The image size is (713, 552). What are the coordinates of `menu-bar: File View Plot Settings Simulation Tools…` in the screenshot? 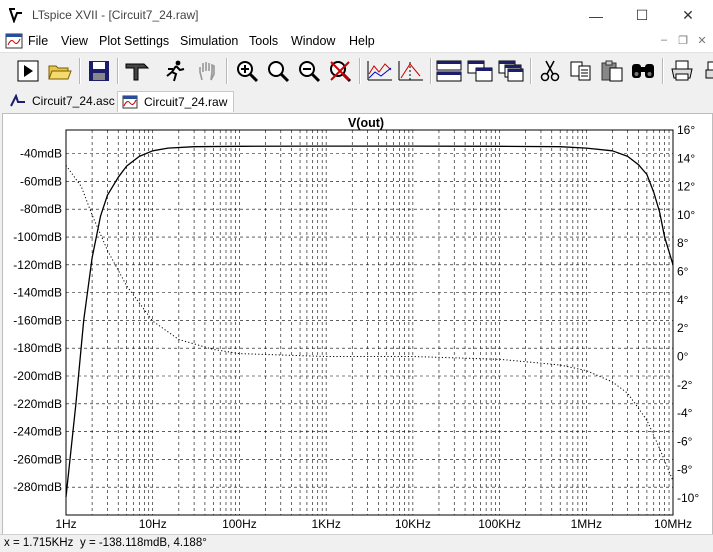 It's located at (356, 41).